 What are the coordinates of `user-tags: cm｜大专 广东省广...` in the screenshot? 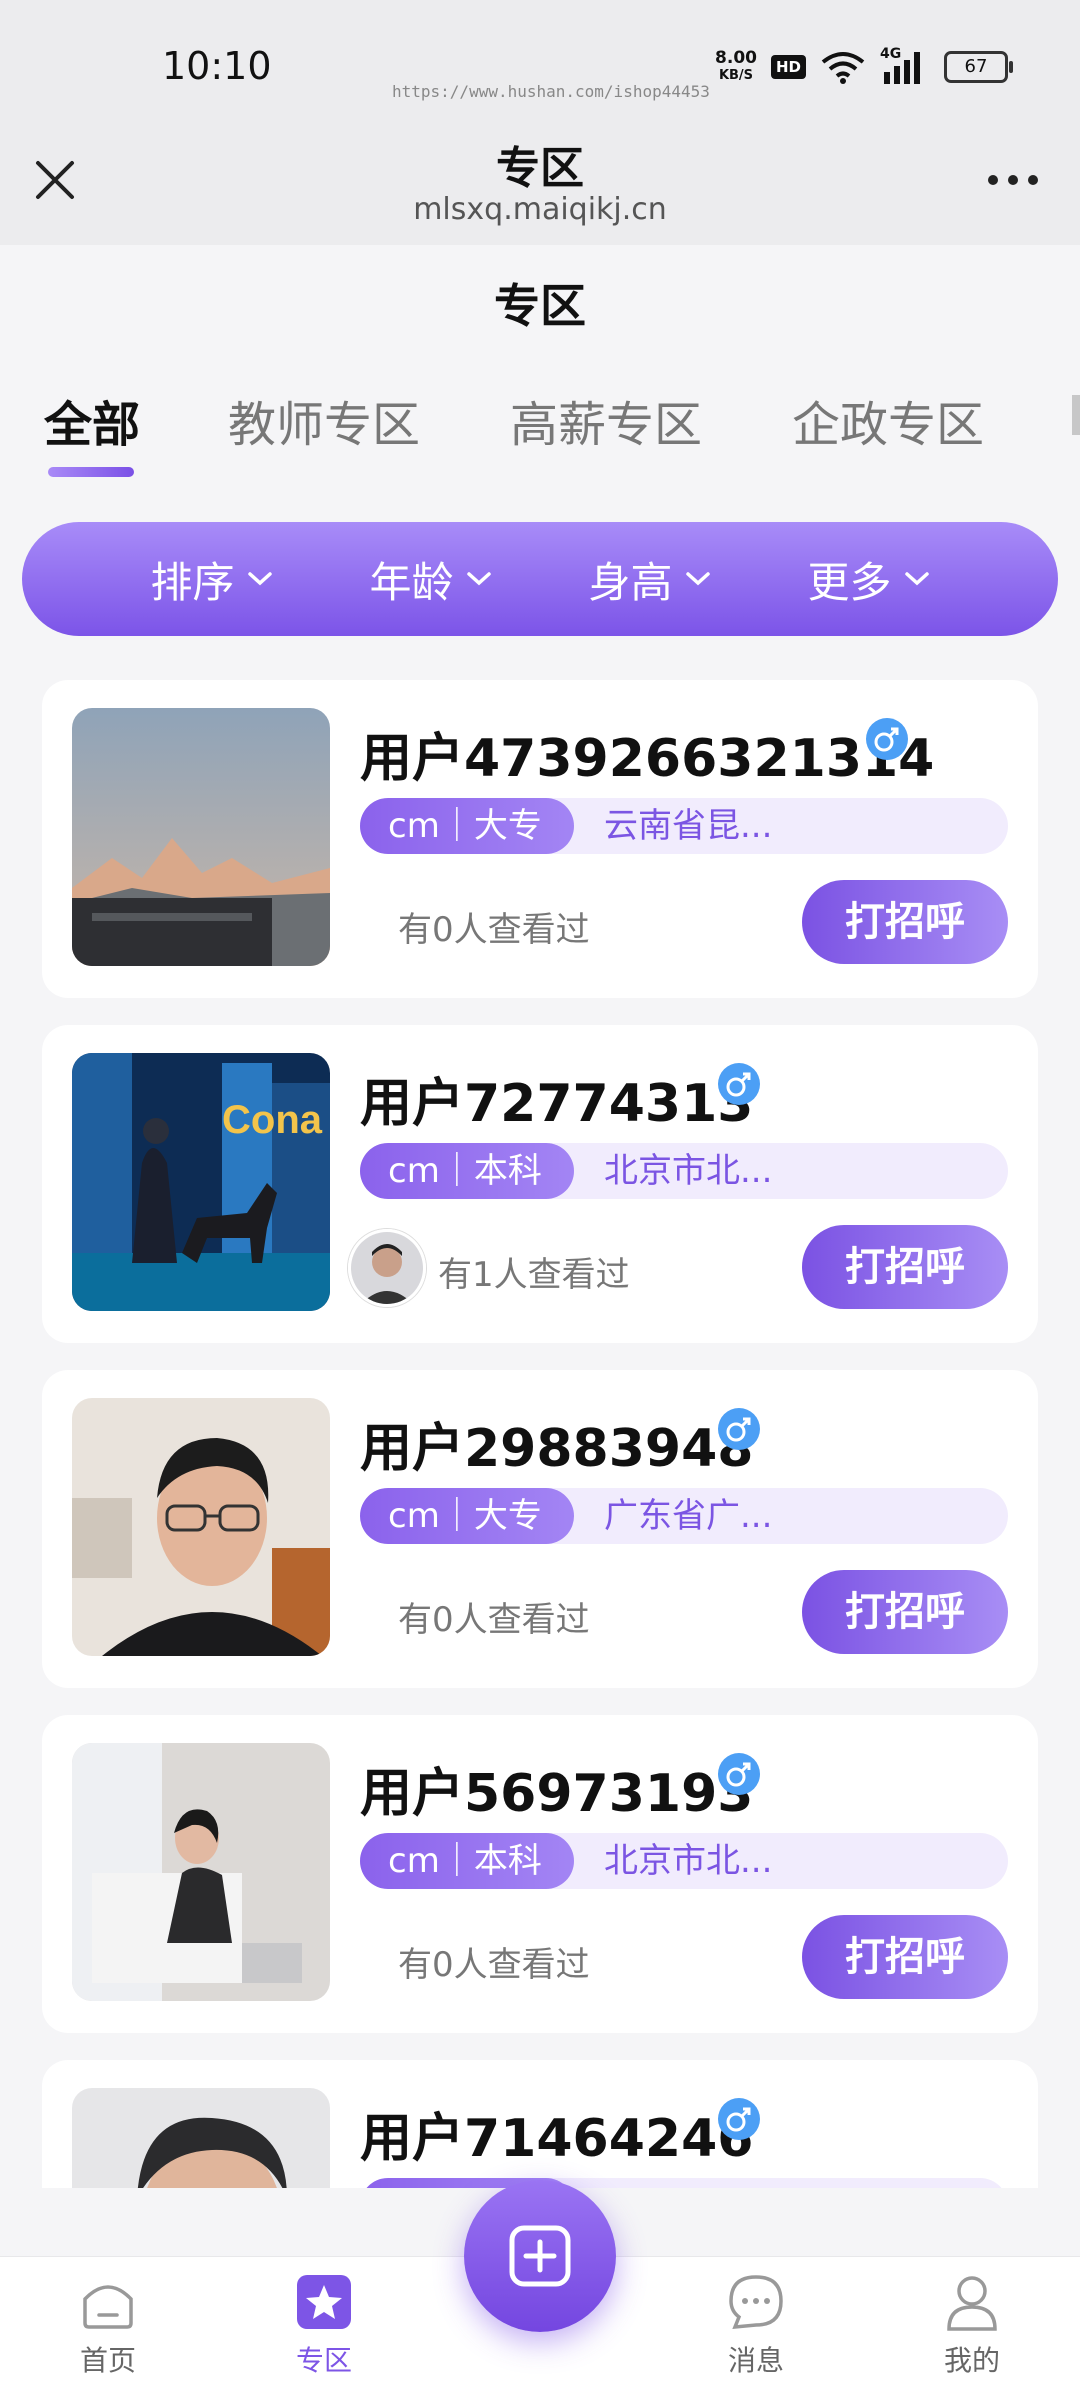 It's located at (684, 1516).